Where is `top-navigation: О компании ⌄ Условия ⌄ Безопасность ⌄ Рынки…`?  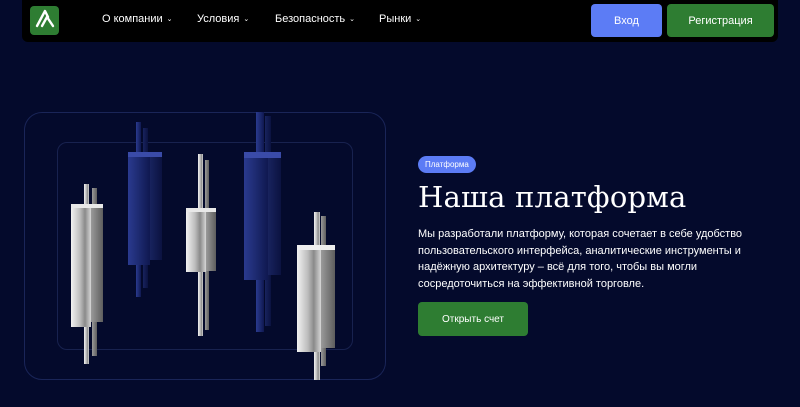
top-navigation: О компании ⌄ Условия ⌄ Безопасность ⌄ Рынки… is located at coordinates (400, 21).